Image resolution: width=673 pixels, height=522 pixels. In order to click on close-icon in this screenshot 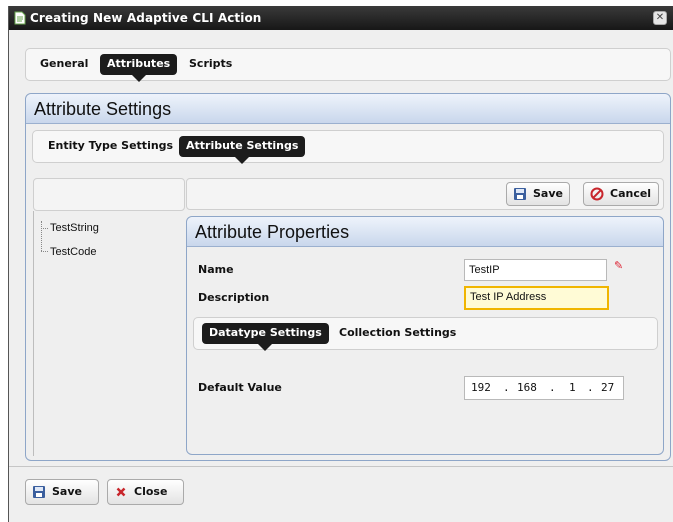, I will do `click(121, 492)`.